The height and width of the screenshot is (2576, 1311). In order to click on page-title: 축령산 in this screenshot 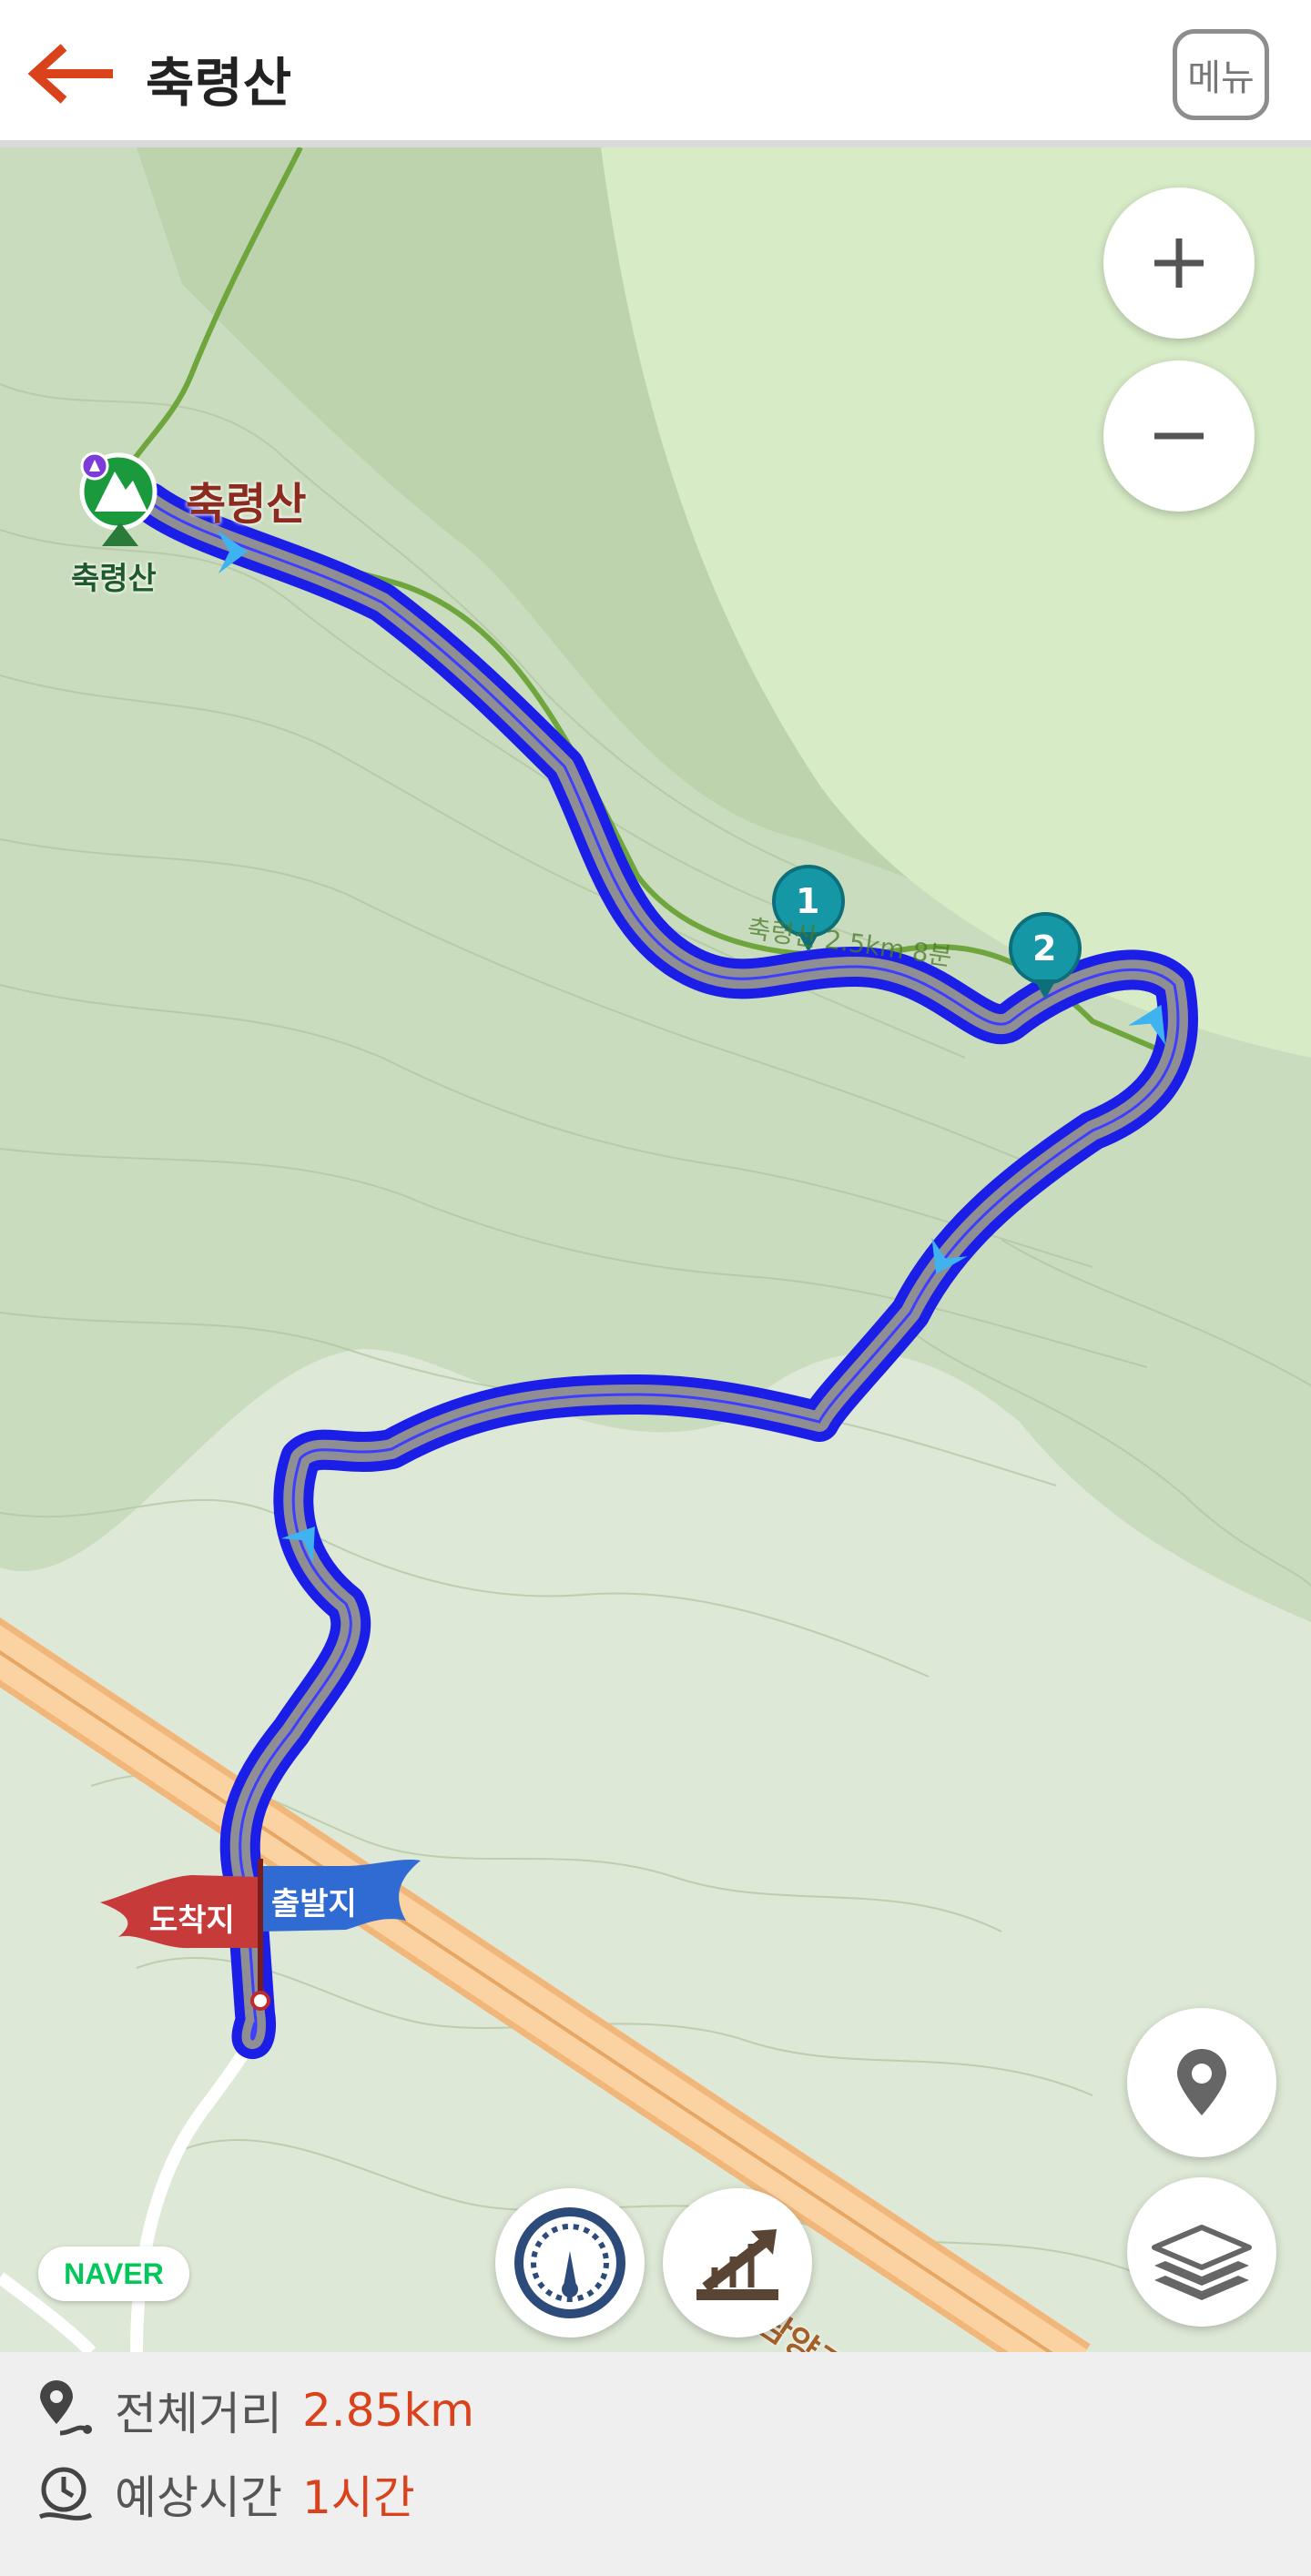, I will do `click(219, 83)`.